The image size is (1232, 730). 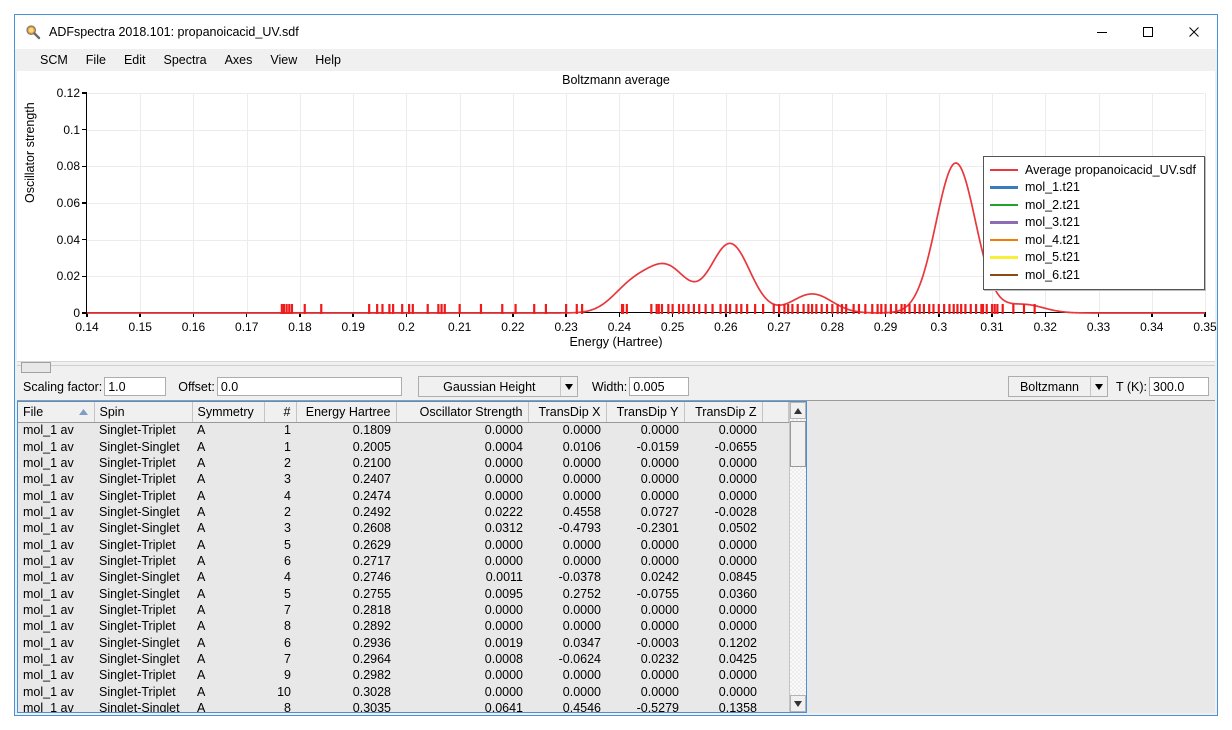 I want to click on column-header-symmetry: Symmetry, so click(x=228, y=412).